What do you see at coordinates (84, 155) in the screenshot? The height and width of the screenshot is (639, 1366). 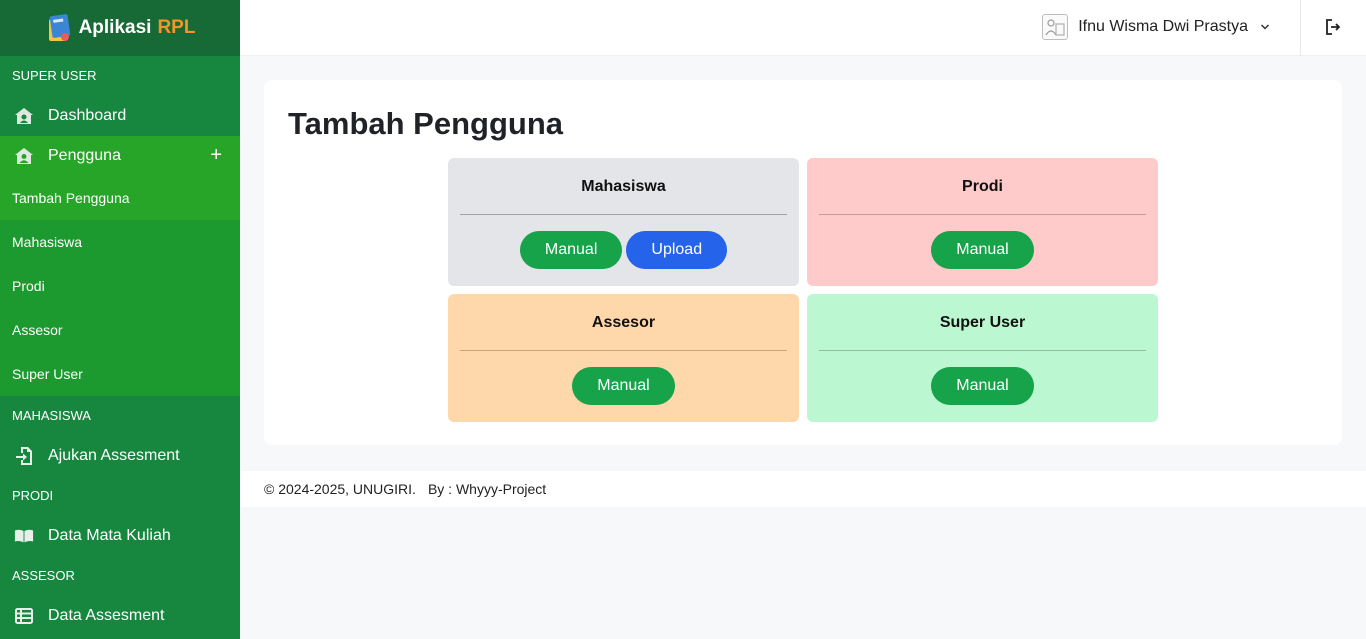 I see `sidebar-item-label: Pengguna` at bounding box center [84, 155].